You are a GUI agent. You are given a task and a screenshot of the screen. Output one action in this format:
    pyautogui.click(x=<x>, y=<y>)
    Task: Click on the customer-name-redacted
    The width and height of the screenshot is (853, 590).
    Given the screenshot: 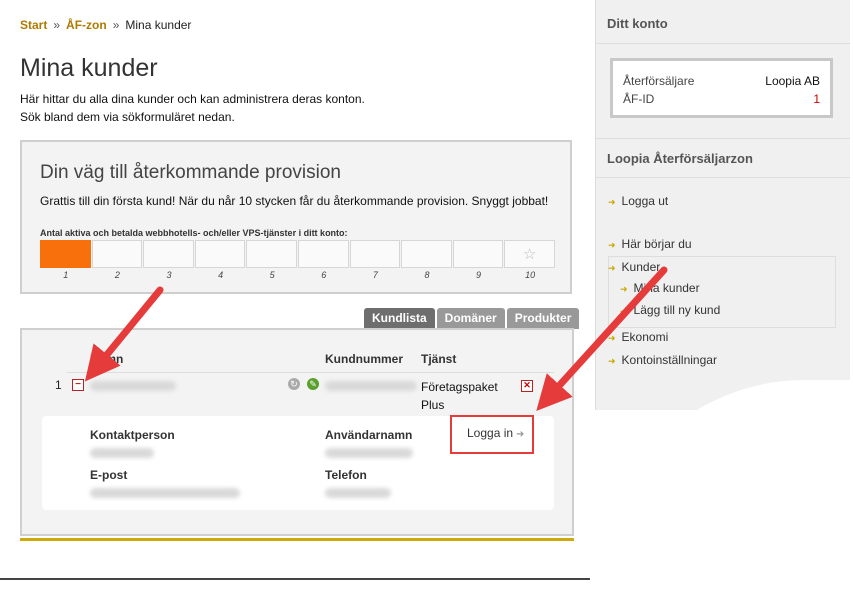 What is the action you would take?
    pyautogui.click(x=133, y=386)
    